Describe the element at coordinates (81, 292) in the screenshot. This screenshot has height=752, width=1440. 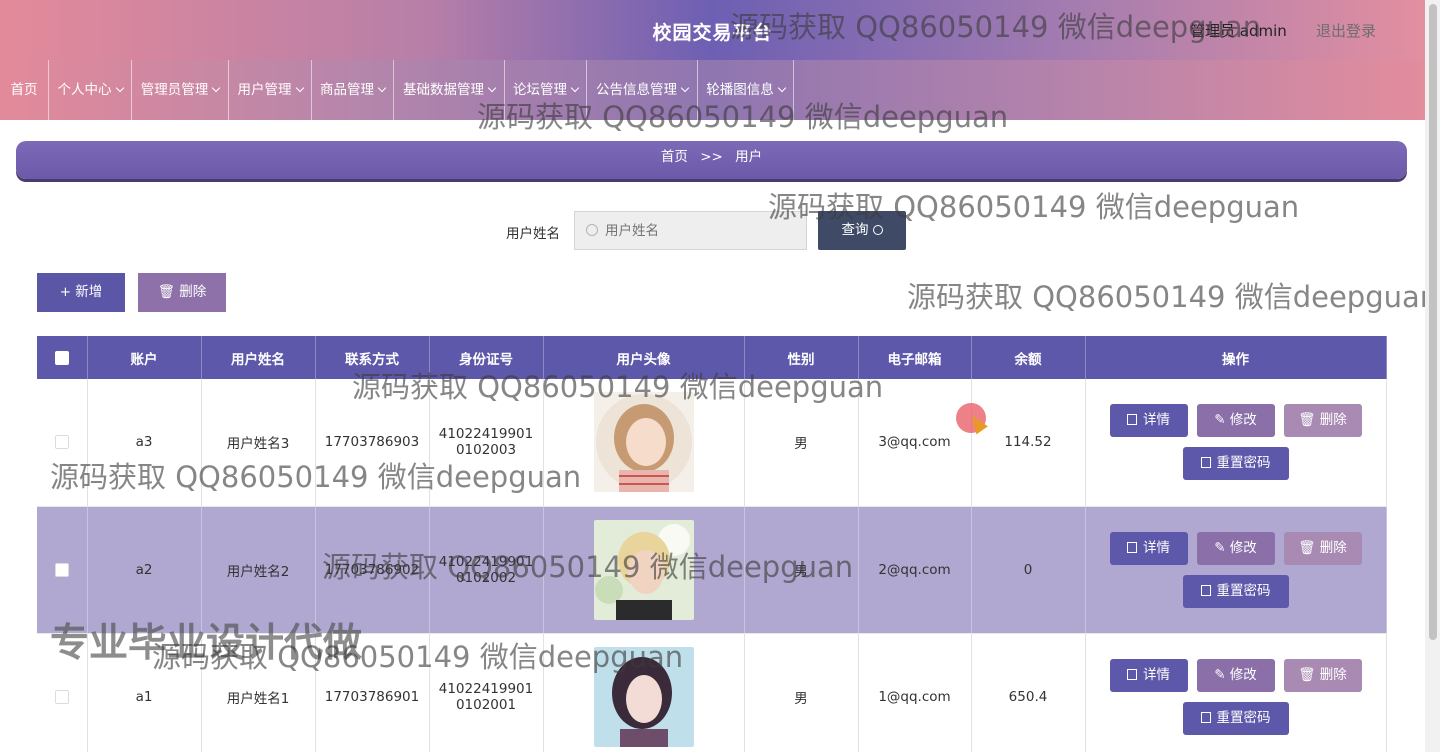
I see `add-button: + 新增` at that location.